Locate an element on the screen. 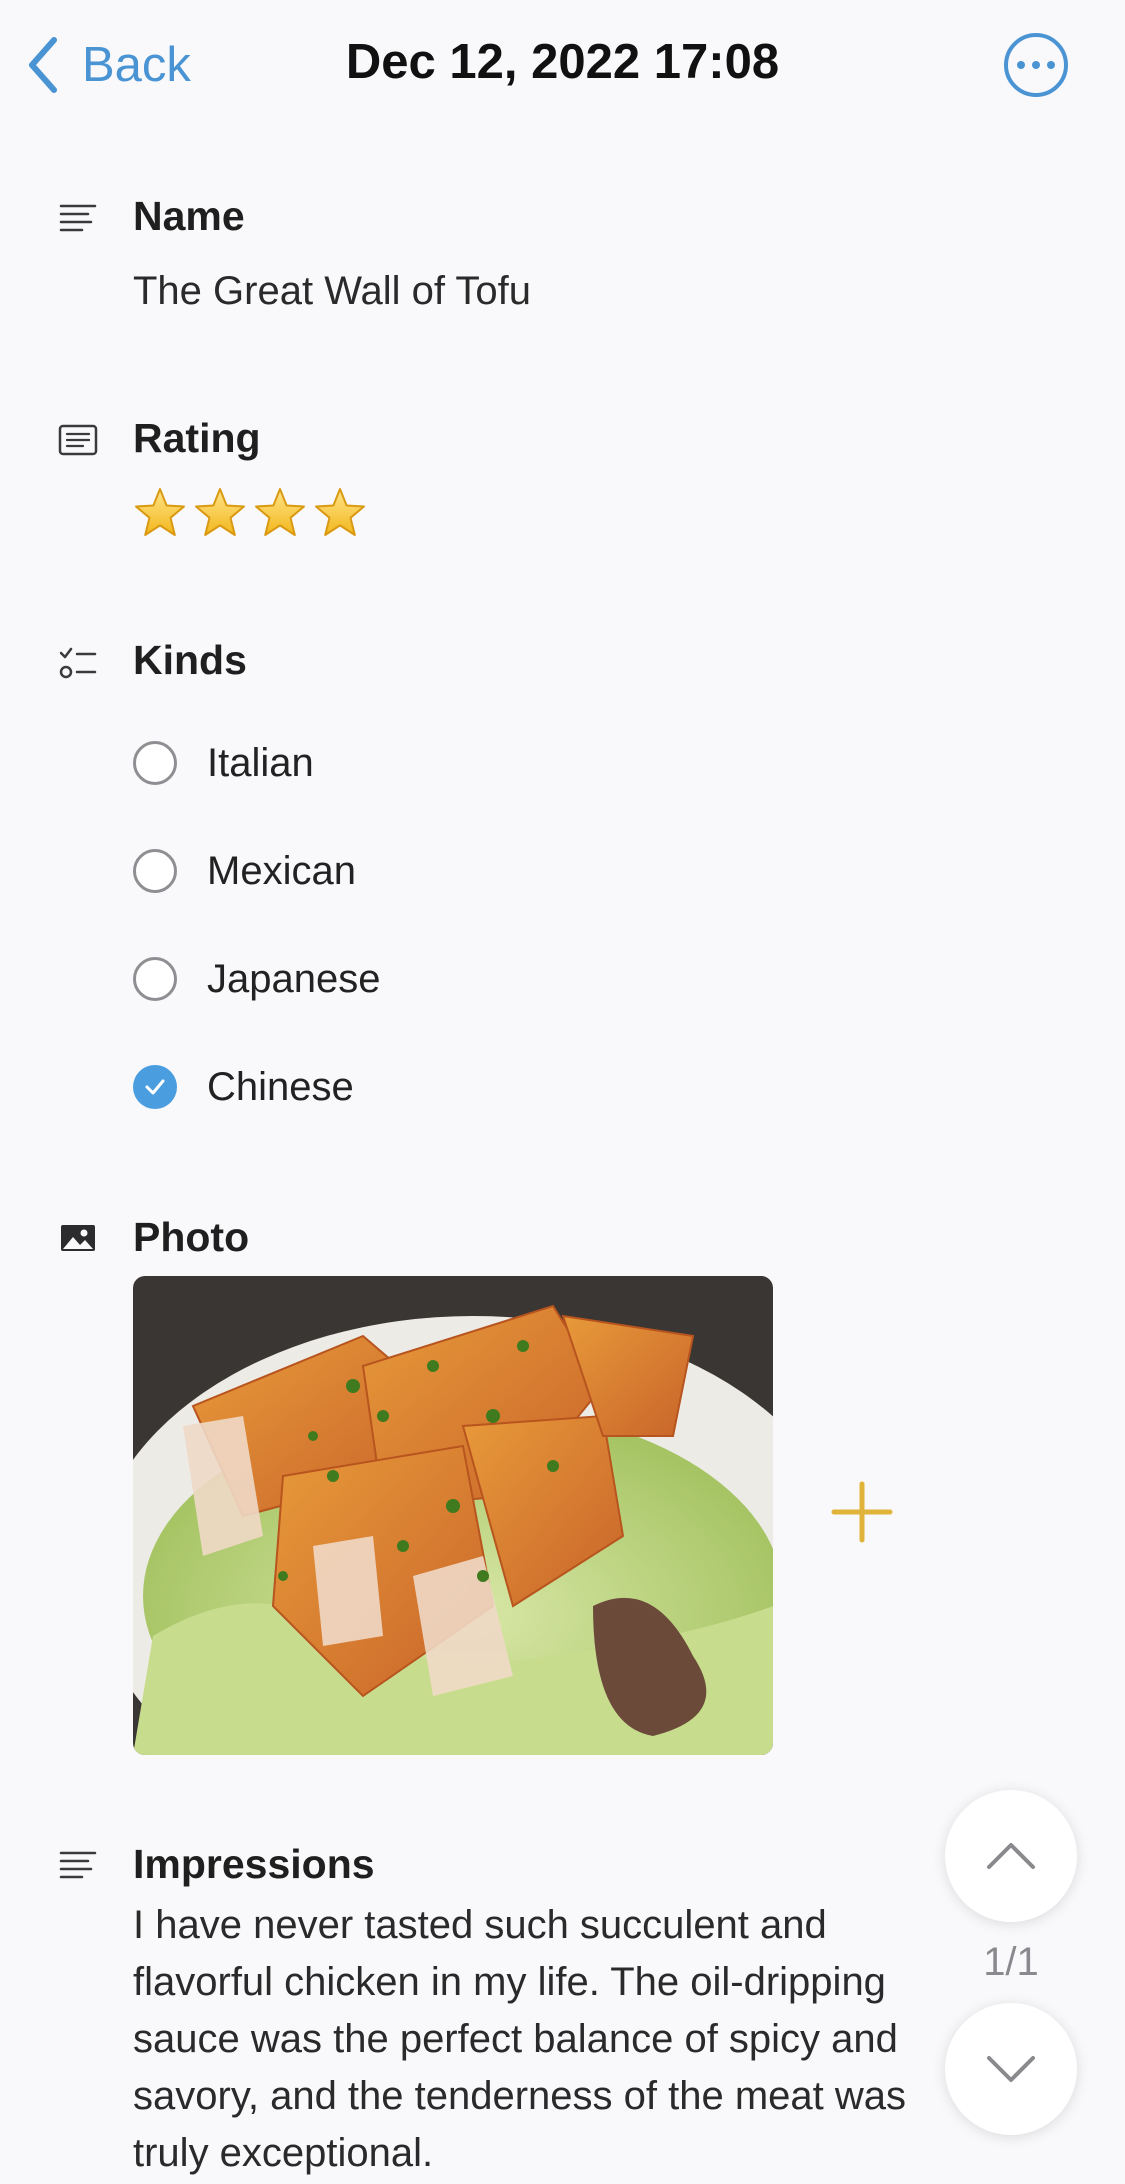 This screenshot has height=2184, width=1125. next-record-button is located at coordinates (1011, 2069).